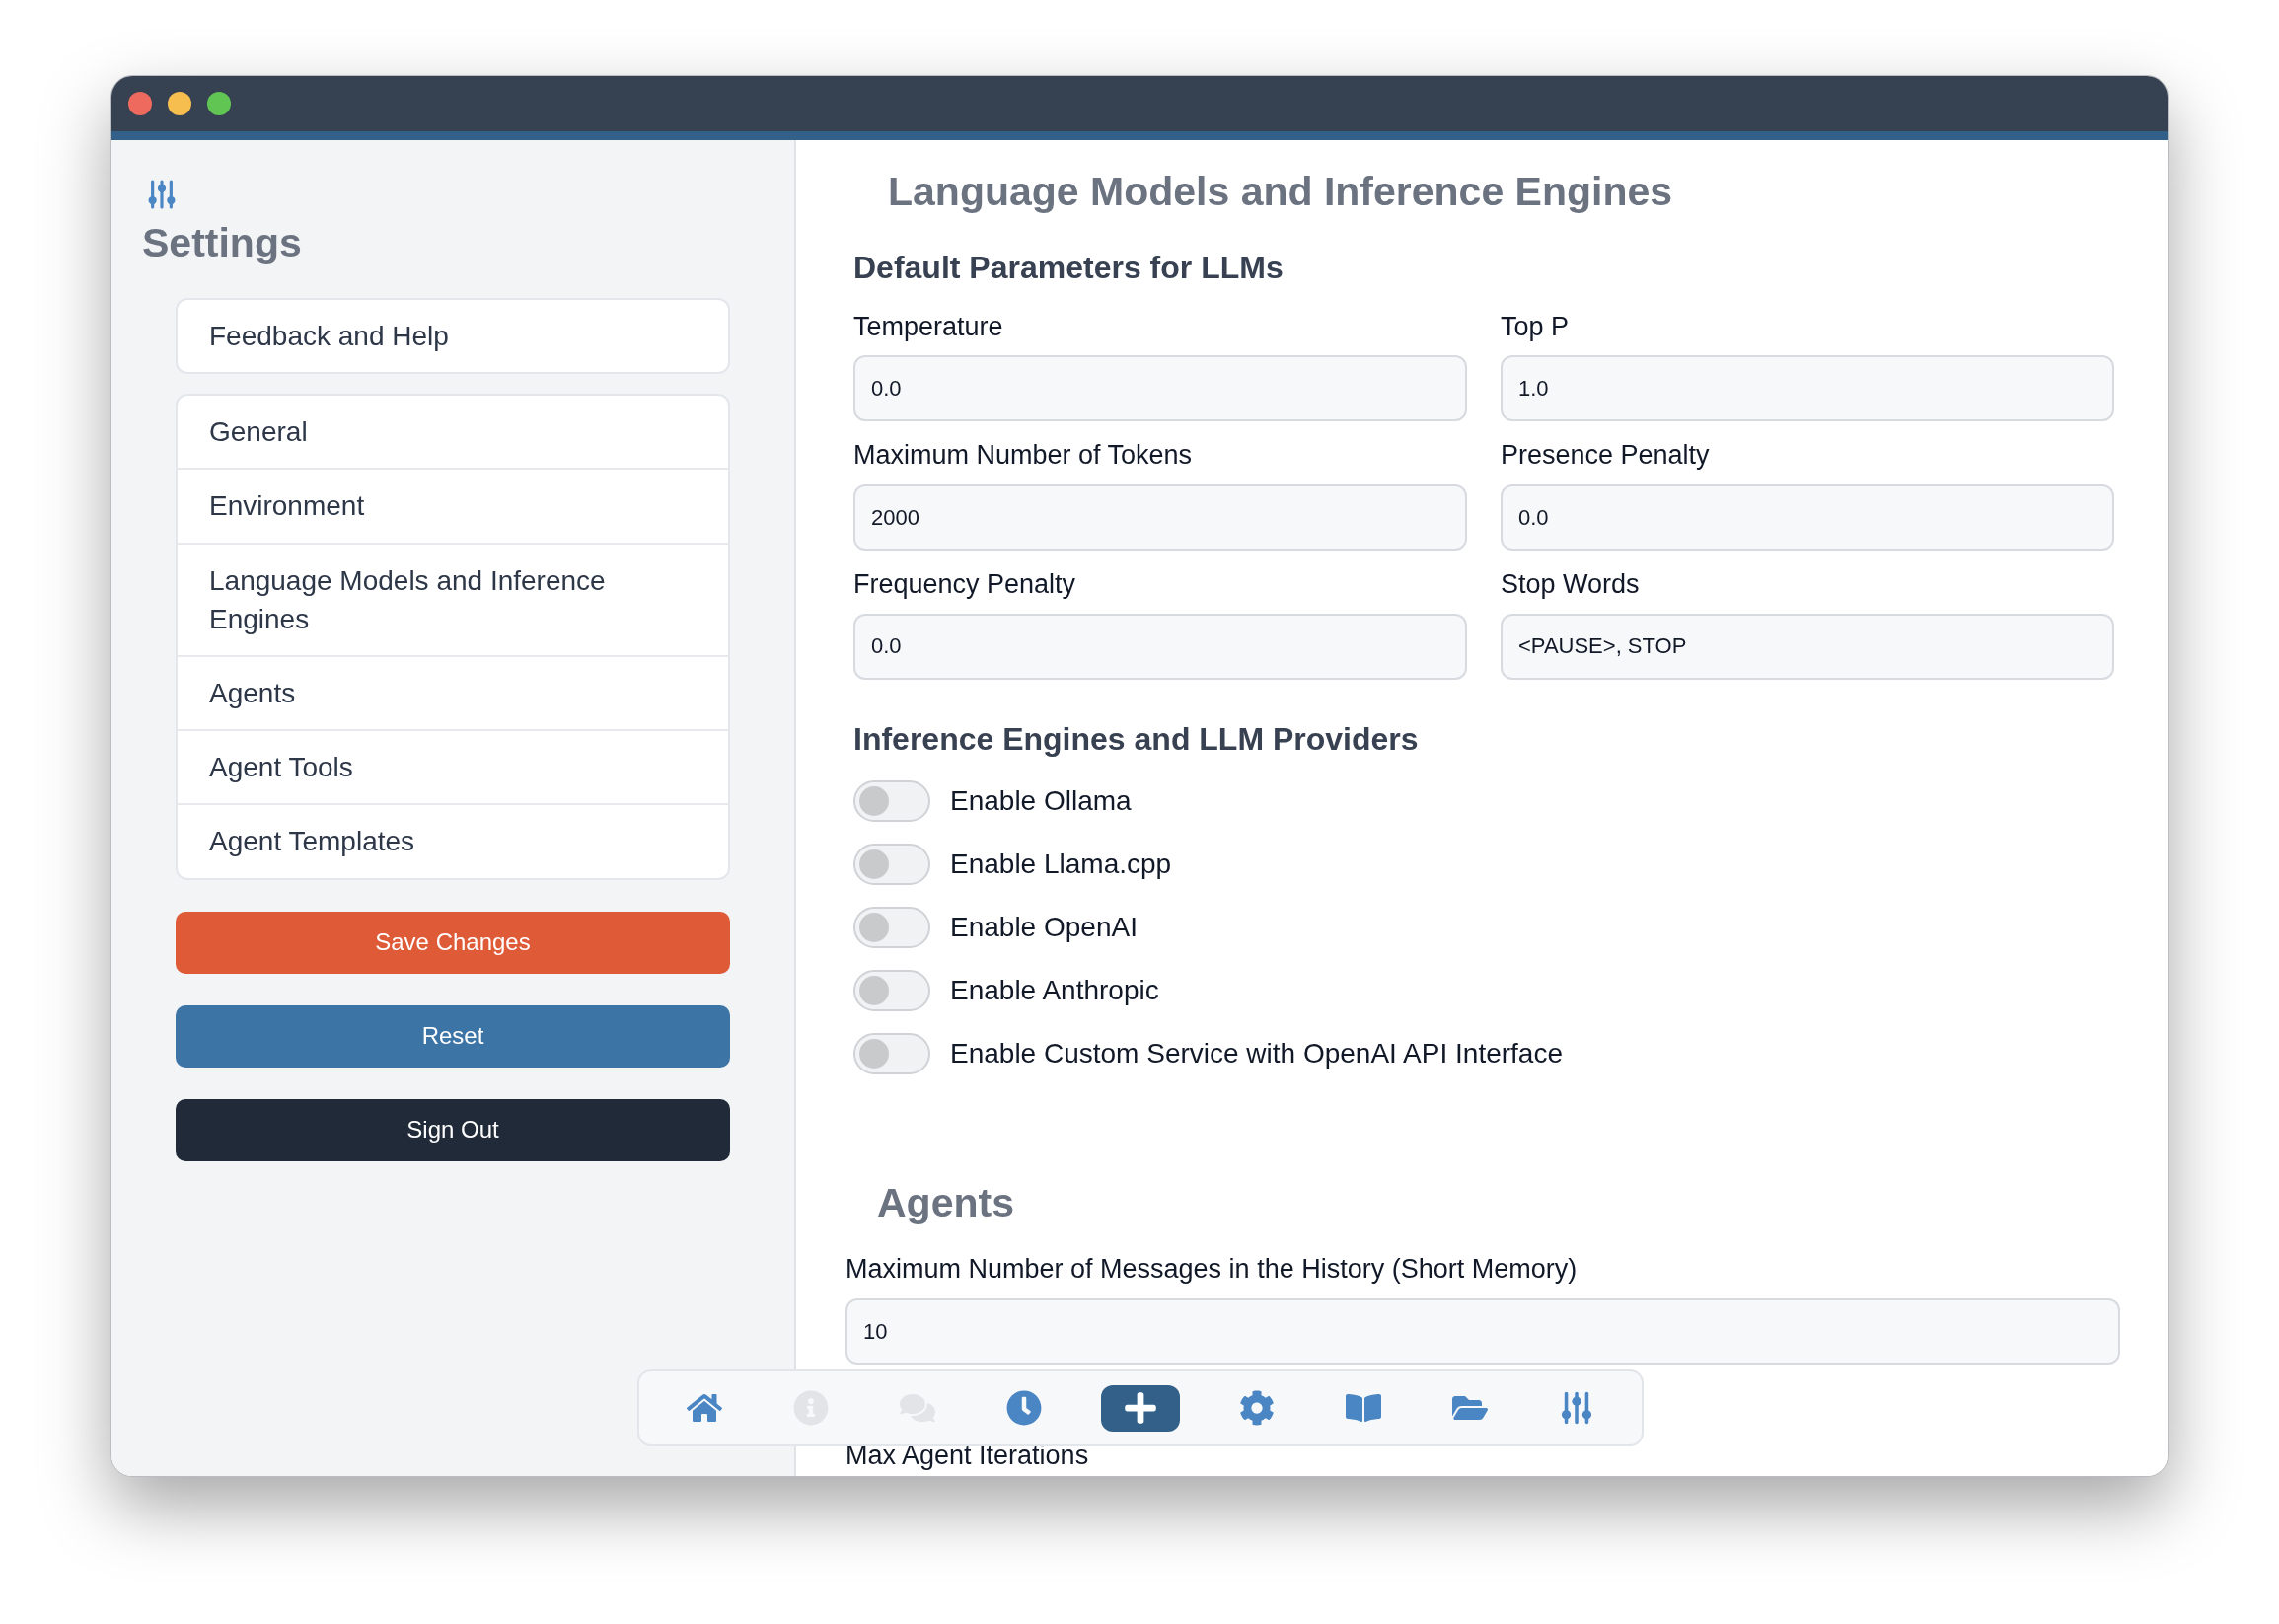 The image size is (2279, 1624). What do you see at coordinates (453, 336) in the screenshot?
I see `menu-item: Feedback and Help` at bounding box center [453, 336].